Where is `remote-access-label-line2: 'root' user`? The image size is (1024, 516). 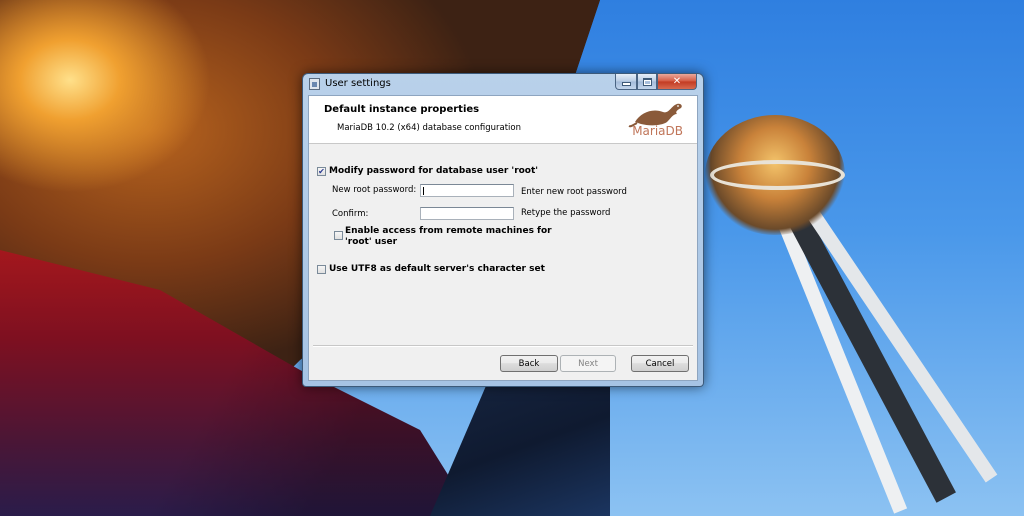 remote-access-label-line2: 'root' user is located at coordinates (371, 242).